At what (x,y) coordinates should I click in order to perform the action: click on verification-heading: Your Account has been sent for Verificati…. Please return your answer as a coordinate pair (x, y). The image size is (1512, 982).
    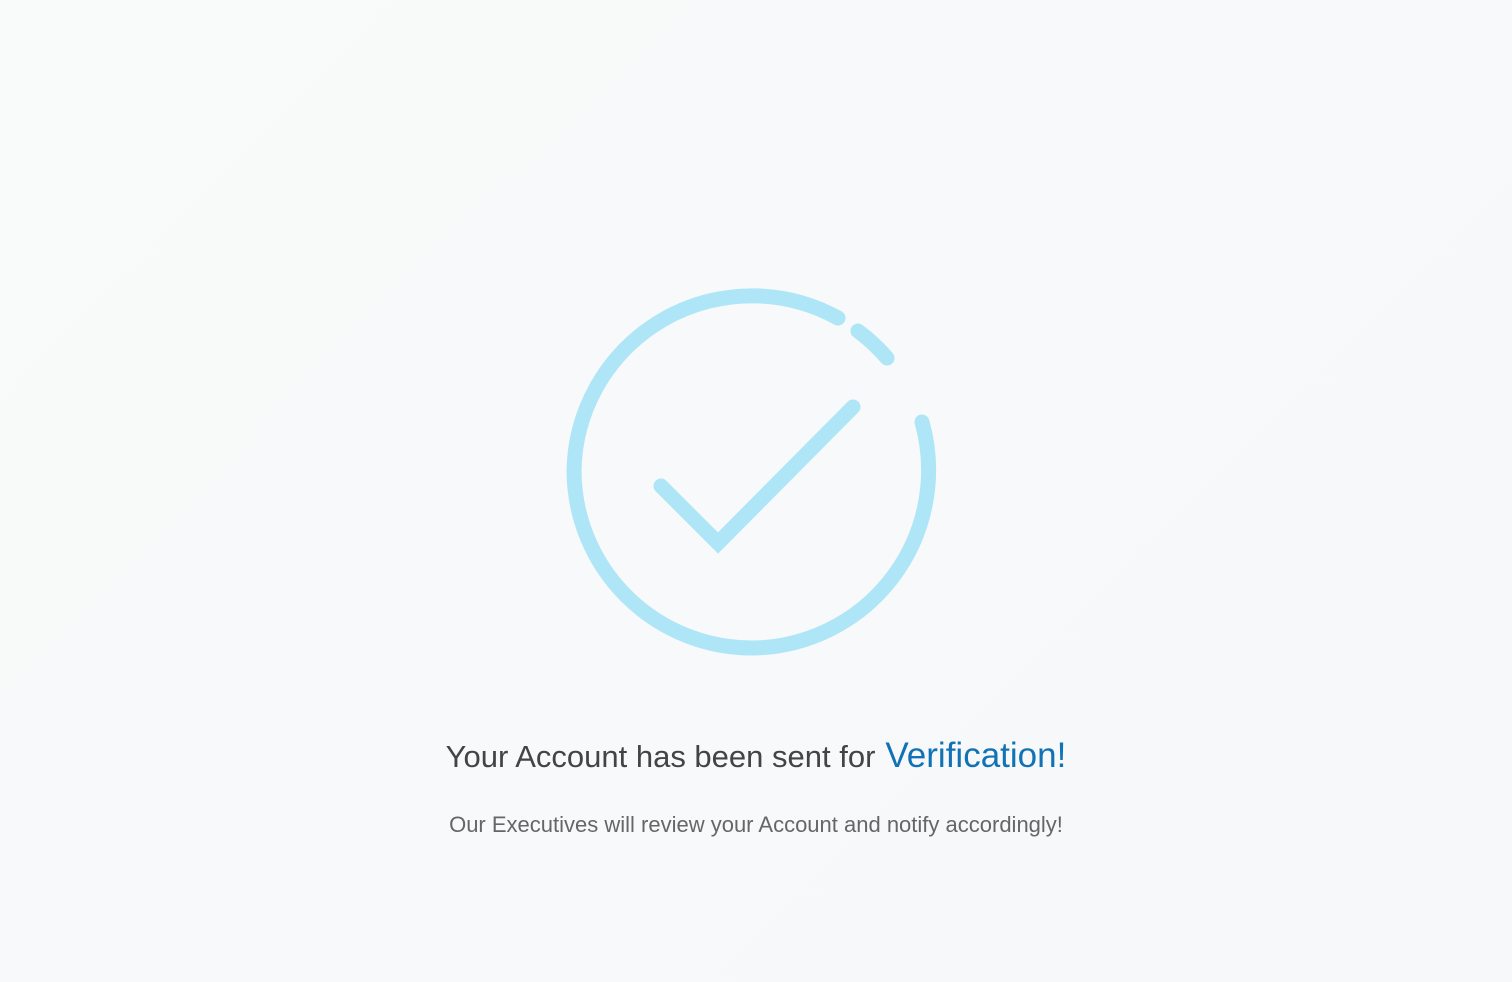
    Looking at the image, I should click on (756, 756).